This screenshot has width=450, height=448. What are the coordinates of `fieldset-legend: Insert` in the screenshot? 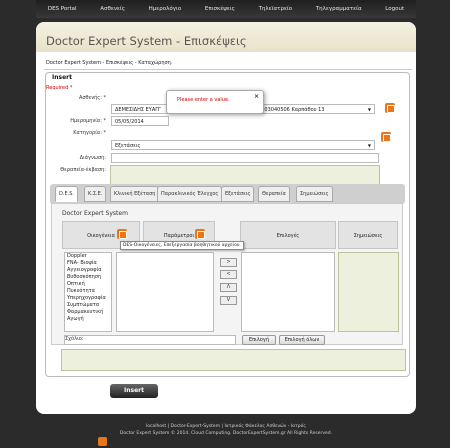 It's located at (62, 77).